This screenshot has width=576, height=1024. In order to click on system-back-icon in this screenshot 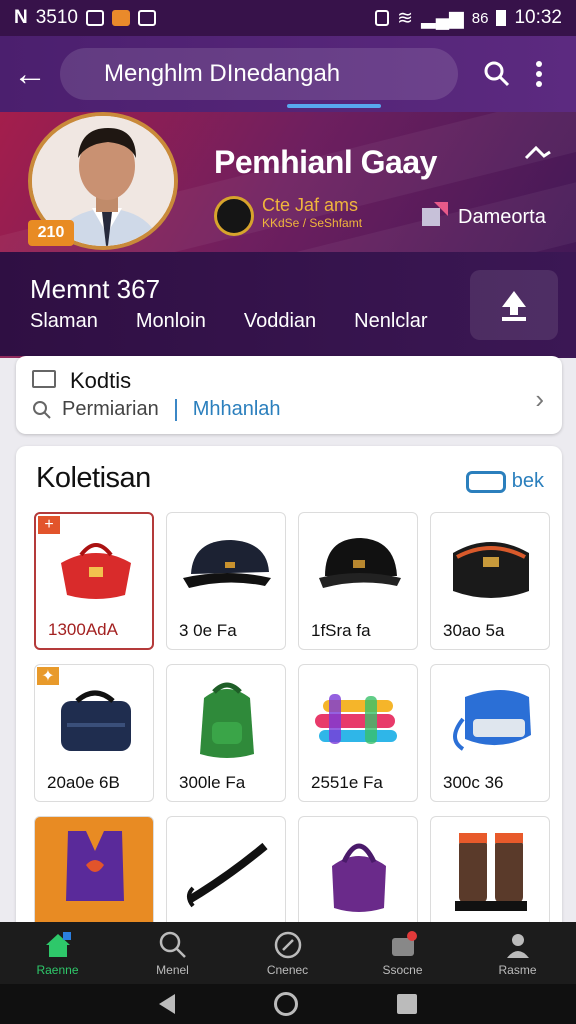, I will do `click(167, 1004)`.